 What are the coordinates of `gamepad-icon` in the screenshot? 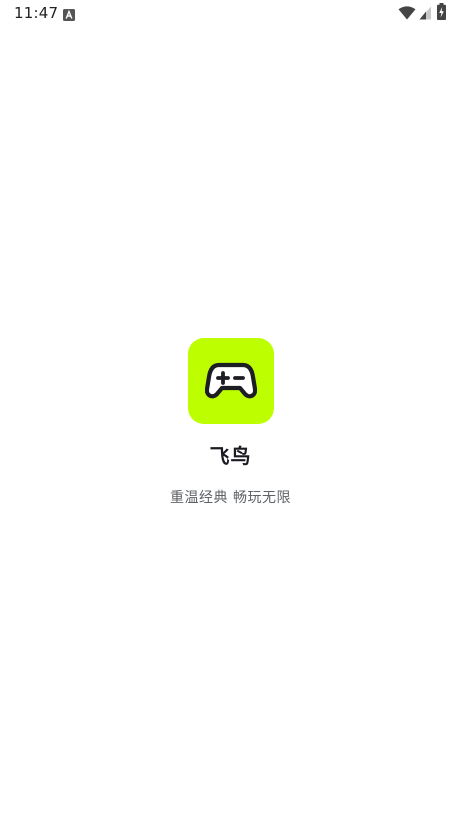 It's located at (231, 380).